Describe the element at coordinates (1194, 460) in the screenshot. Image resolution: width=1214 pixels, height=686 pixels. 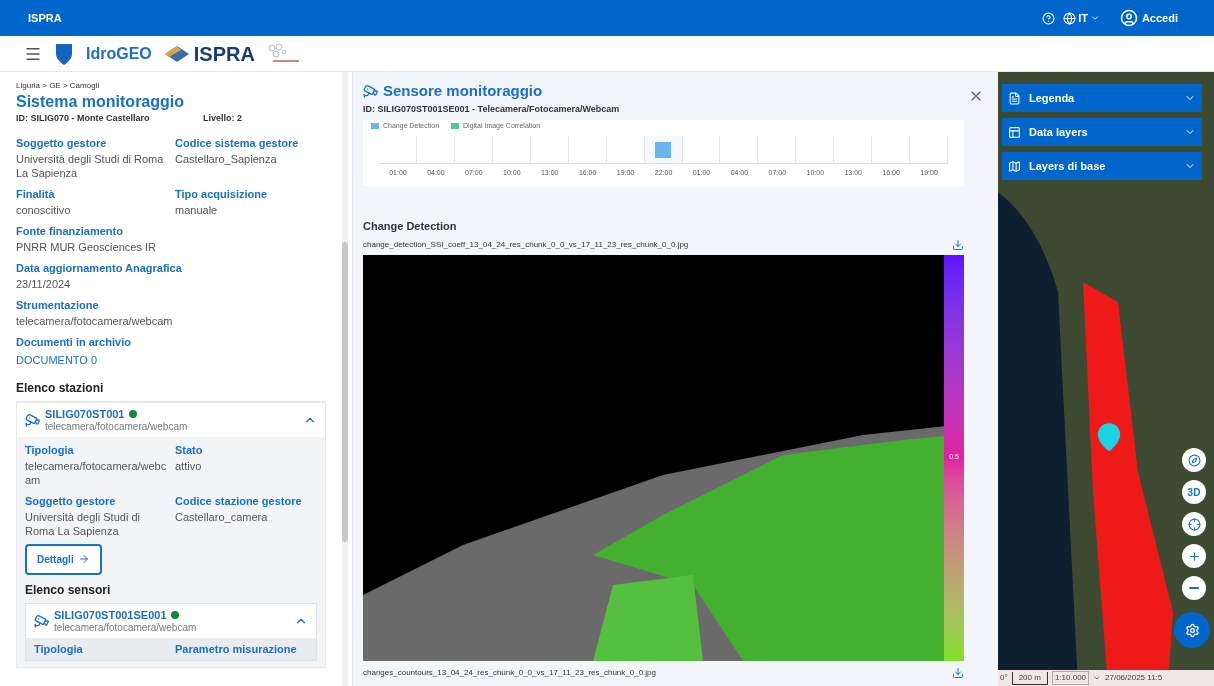
I see `compass-icon` at that location.